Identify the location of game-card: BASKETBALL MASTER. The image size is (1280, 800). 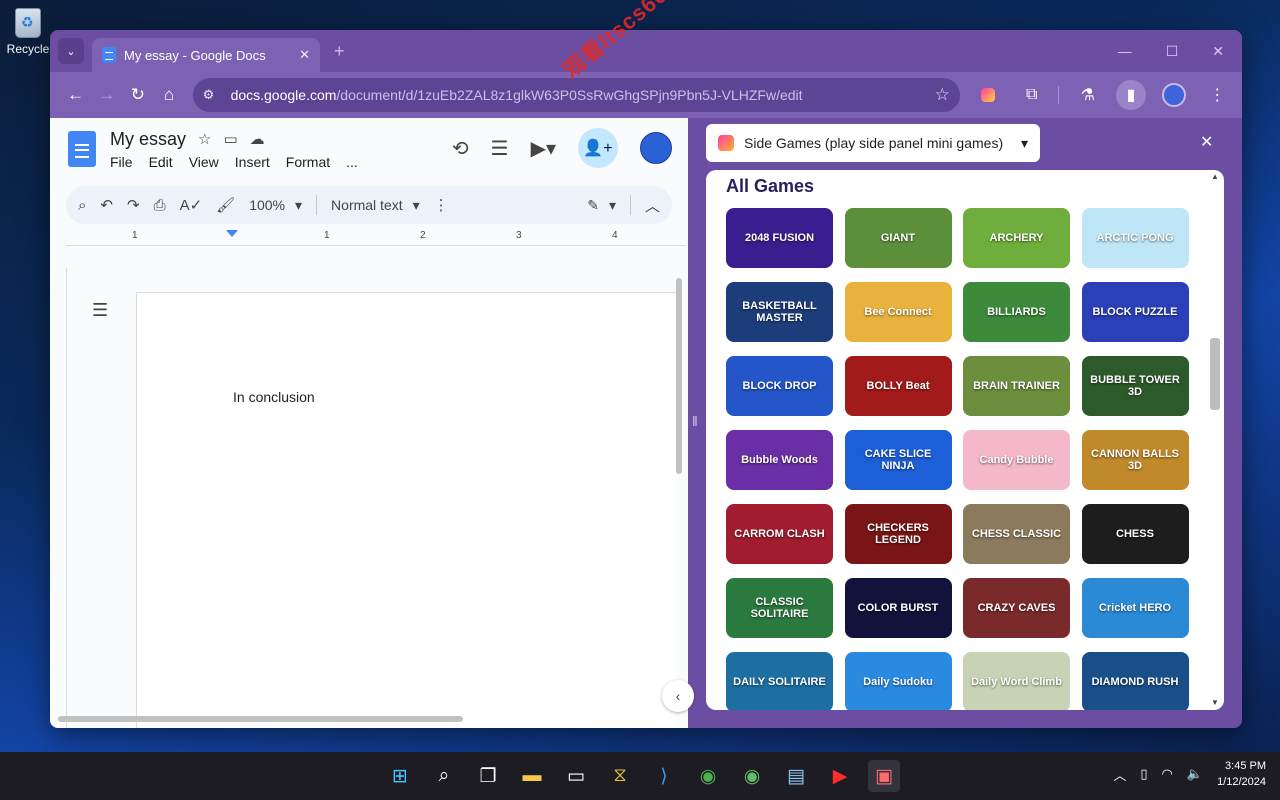
(779, 312).